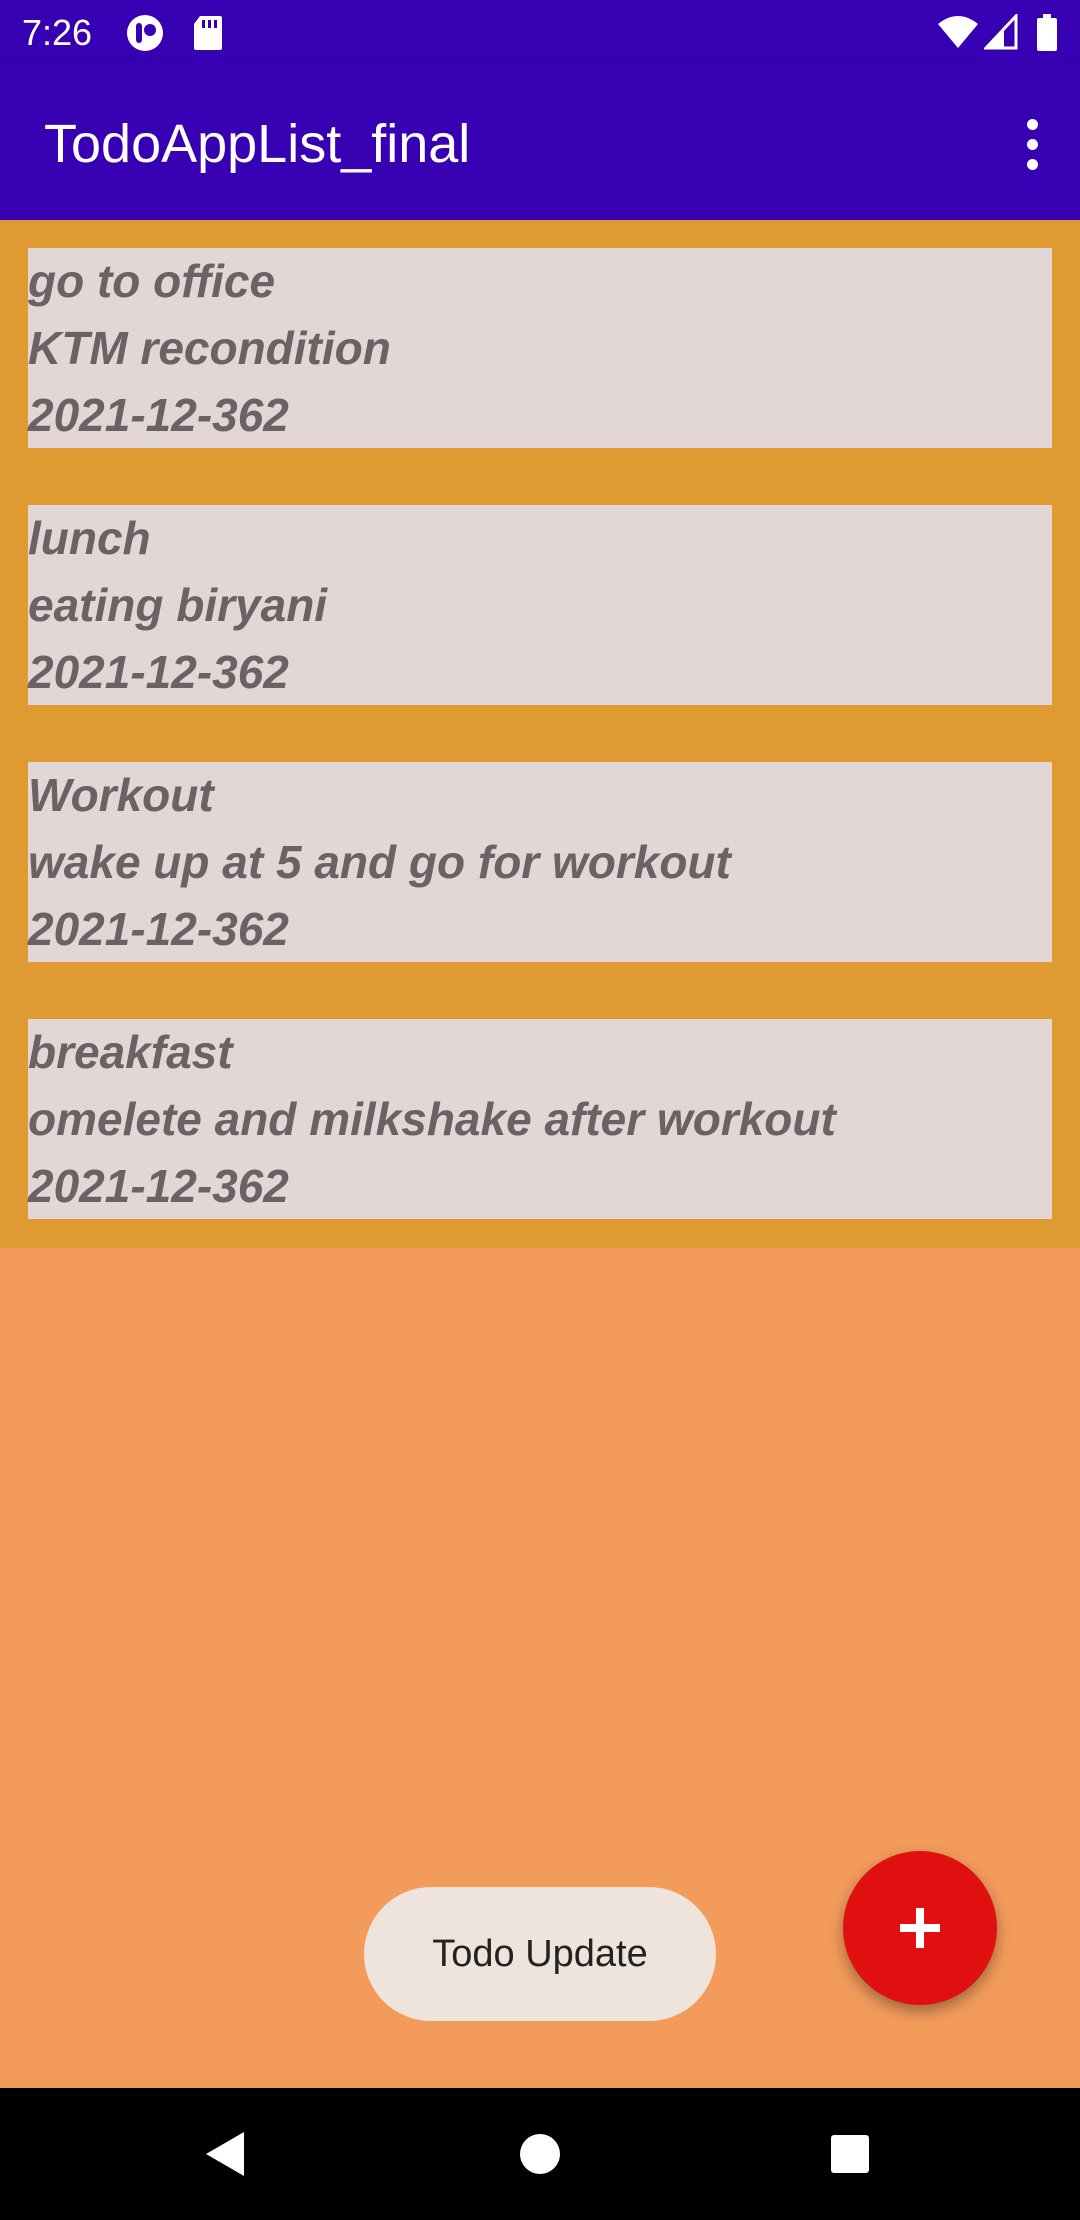 The image size is (1080, 2220). Describe the element at coordinates (121, 795) in the screenshot. I see `todo-title: Workout` at that location.